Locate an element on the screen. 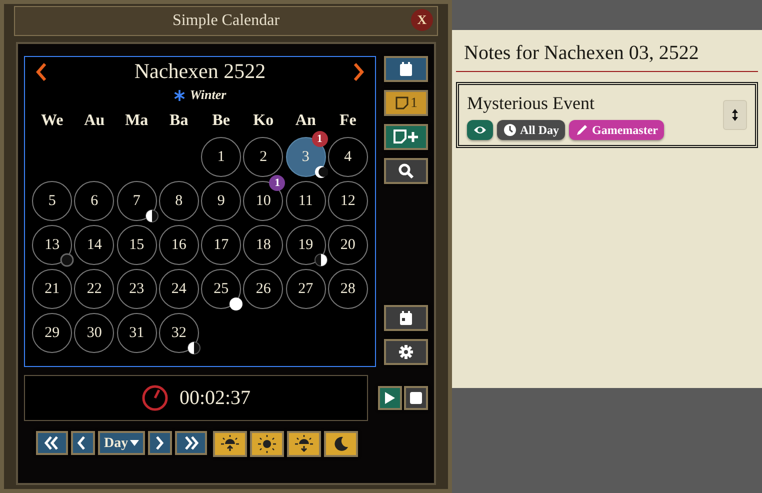  add-note-icon is located at coordinates (406, 137).